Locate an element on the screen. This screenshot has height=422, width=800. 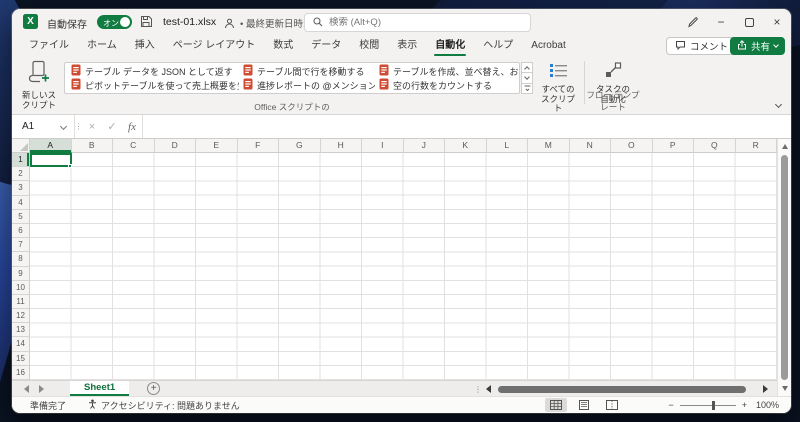
tab-ファイル: ファイル is located at coordinates (49, 46).